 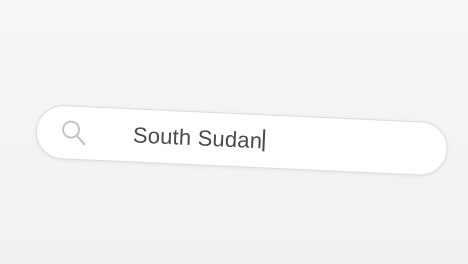 I want to click on search-input-value: South Sudan, so click(x=197, y=138).